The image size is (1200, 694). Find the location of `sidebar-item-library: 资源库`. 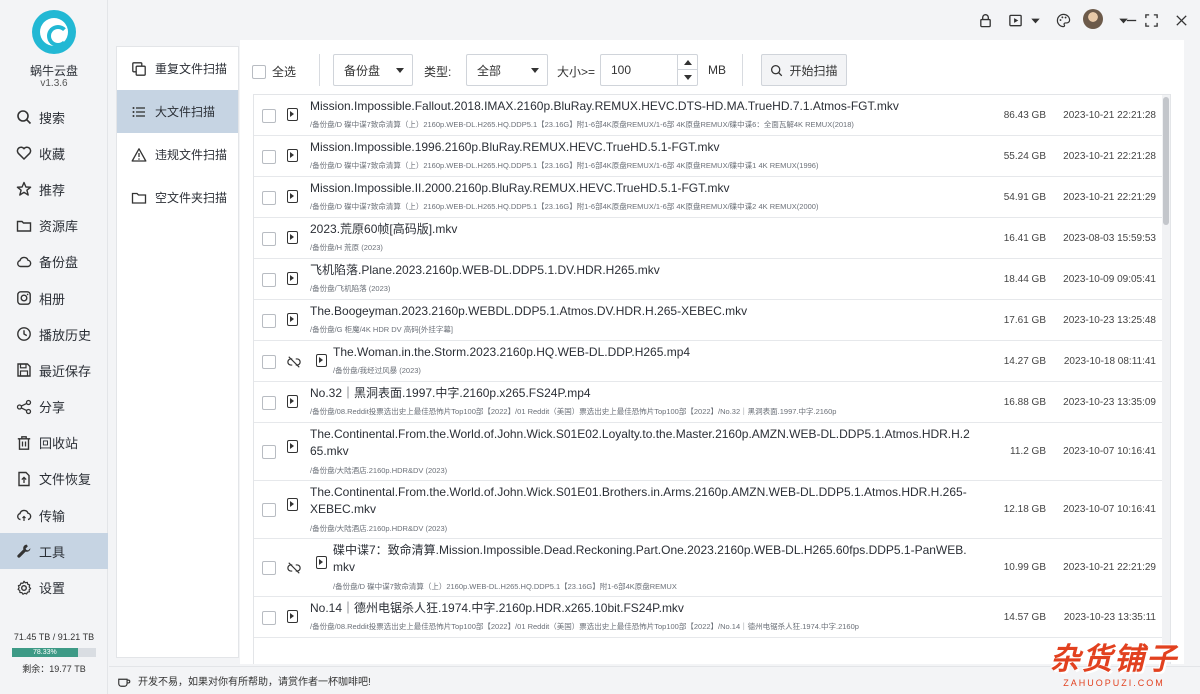

sidebar-item-library: 资源库 is located at coordinates (54, 226).